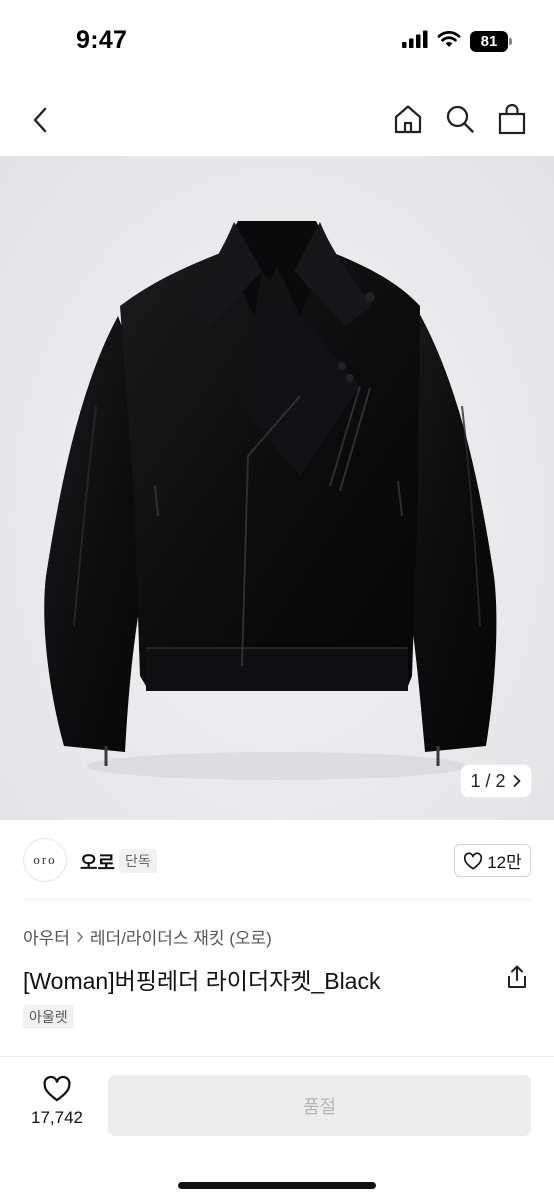 This screenshot has height=1200, width=554. What do you see at coordinates (277, 861) in the screenshot?
I see `brand-row: oro 오로 단독 12만` at bounding box center [277, 861].